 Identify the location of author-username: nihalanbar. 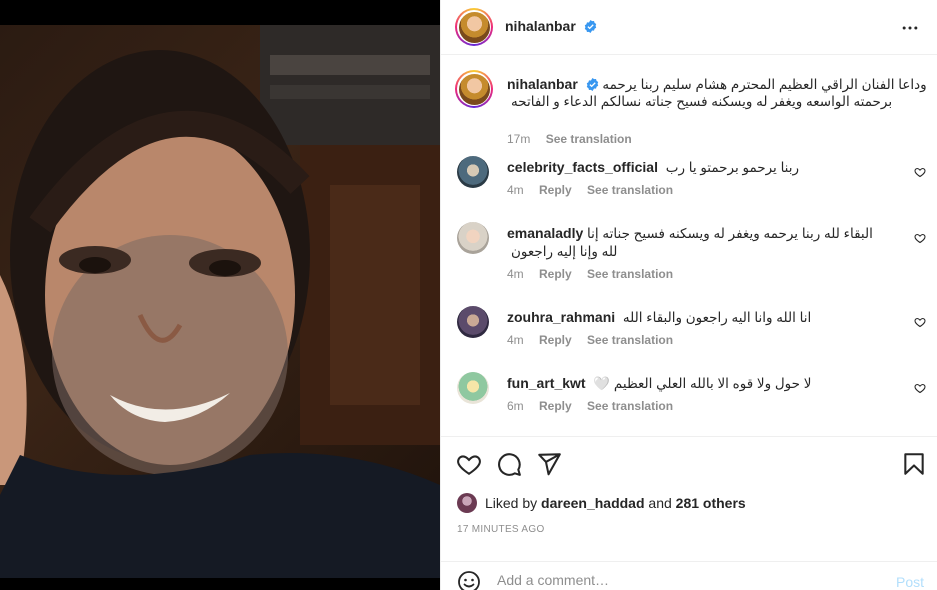
(540, 26).